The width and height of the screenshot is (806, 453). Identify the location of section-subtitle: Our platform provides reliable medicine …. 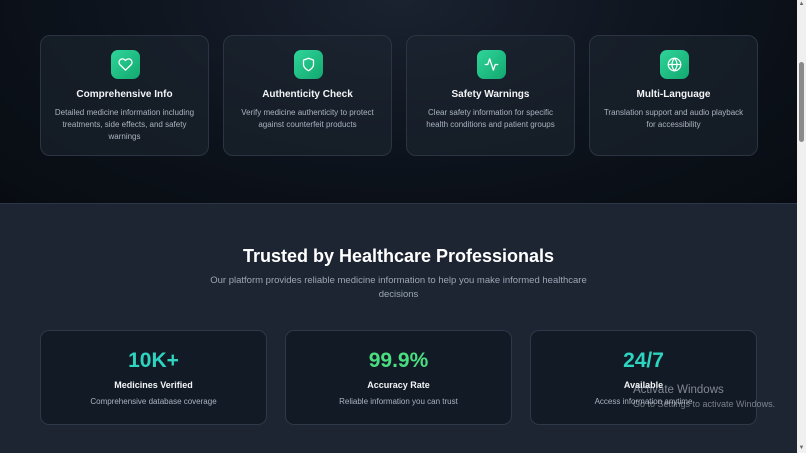
(398, 287).